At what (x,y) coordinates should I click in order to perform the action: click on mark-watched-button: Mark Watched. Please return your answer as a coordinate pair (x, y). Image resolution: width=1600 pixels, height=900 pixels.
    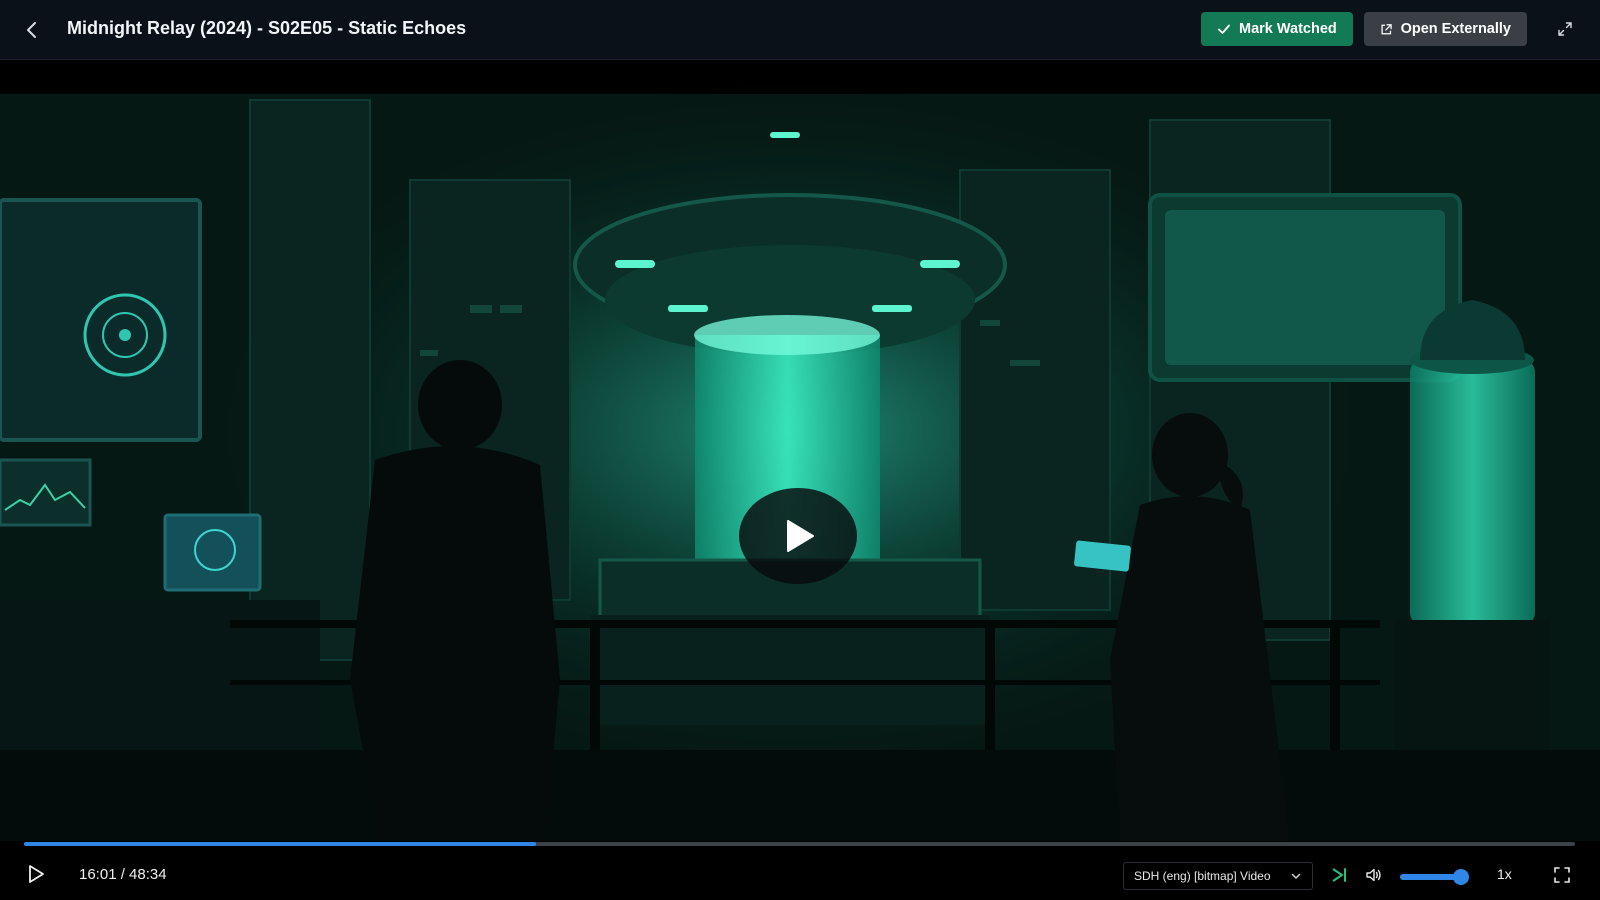
    Looking at the image, I should click on (1277, 29).